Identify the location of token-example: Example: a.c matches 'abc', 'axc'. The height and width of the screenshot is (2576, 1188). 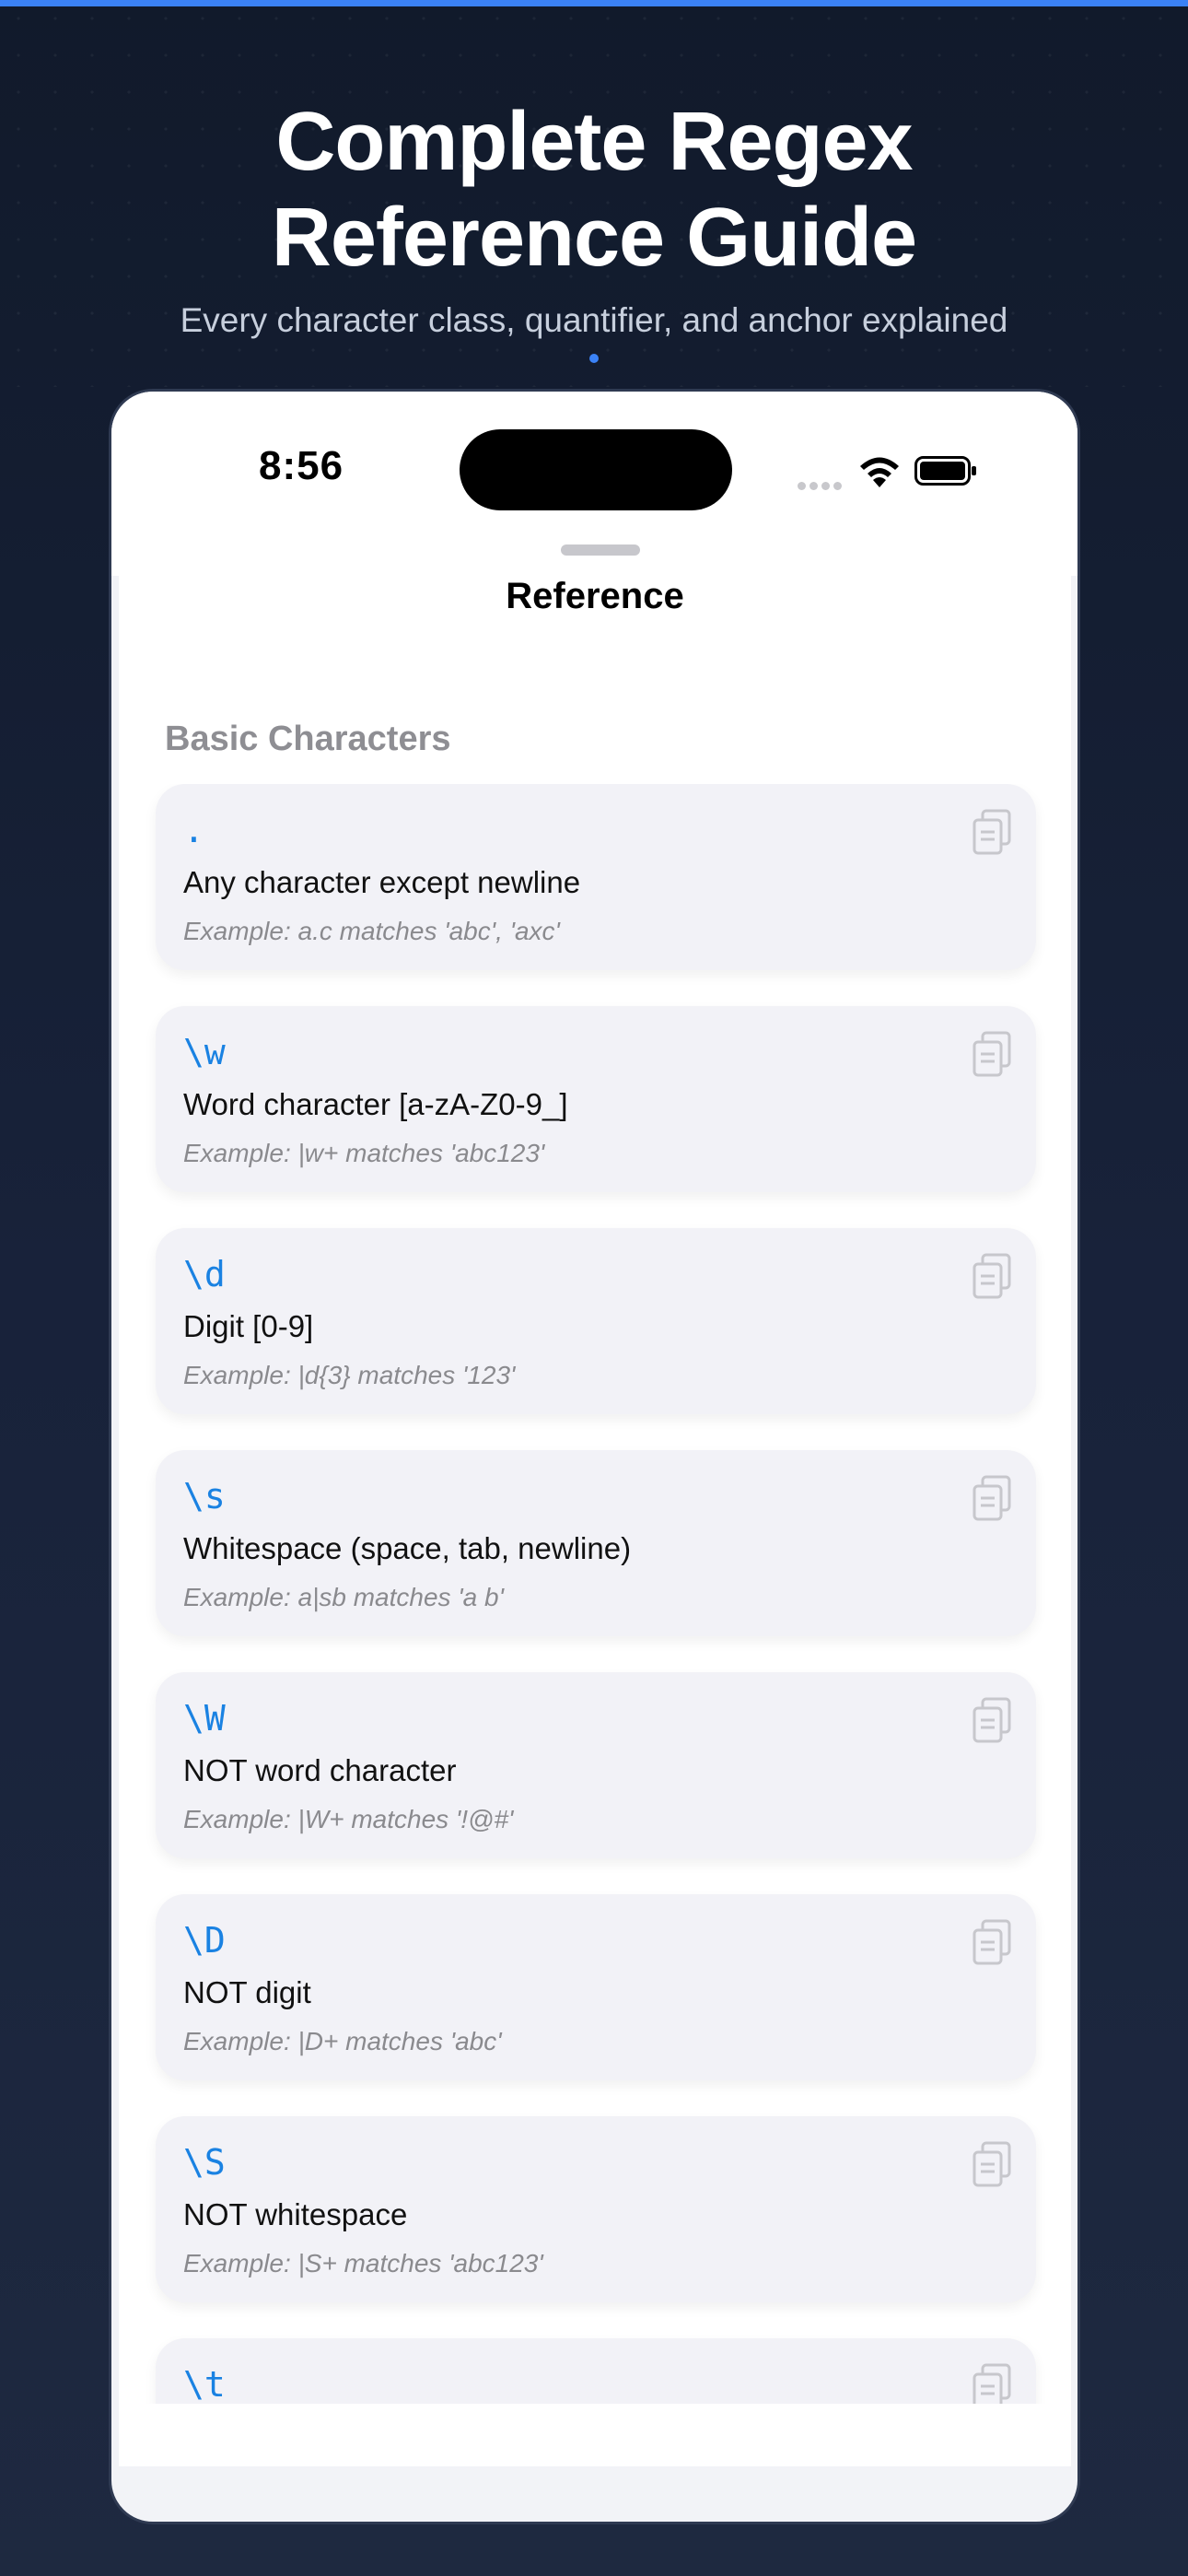
(371, 931).